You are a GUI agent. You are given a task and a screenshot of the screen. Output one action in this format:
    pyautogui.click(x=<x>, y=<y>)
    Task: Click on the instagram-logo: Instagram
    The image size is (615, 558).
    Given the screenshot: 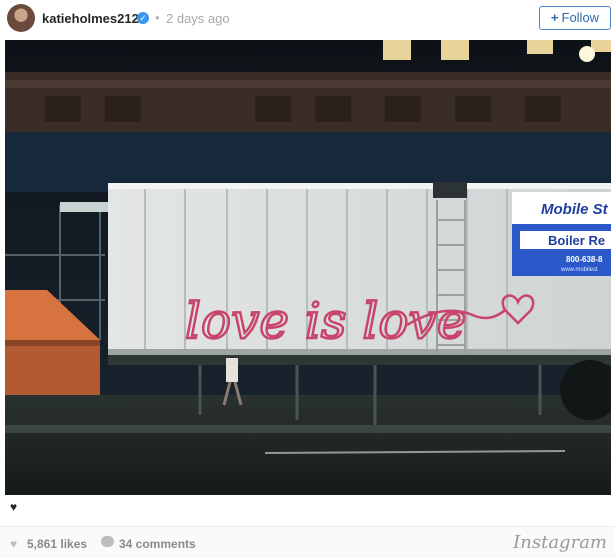 What is the action you would take?
    pyautogui.click(x=560, y=542)
    